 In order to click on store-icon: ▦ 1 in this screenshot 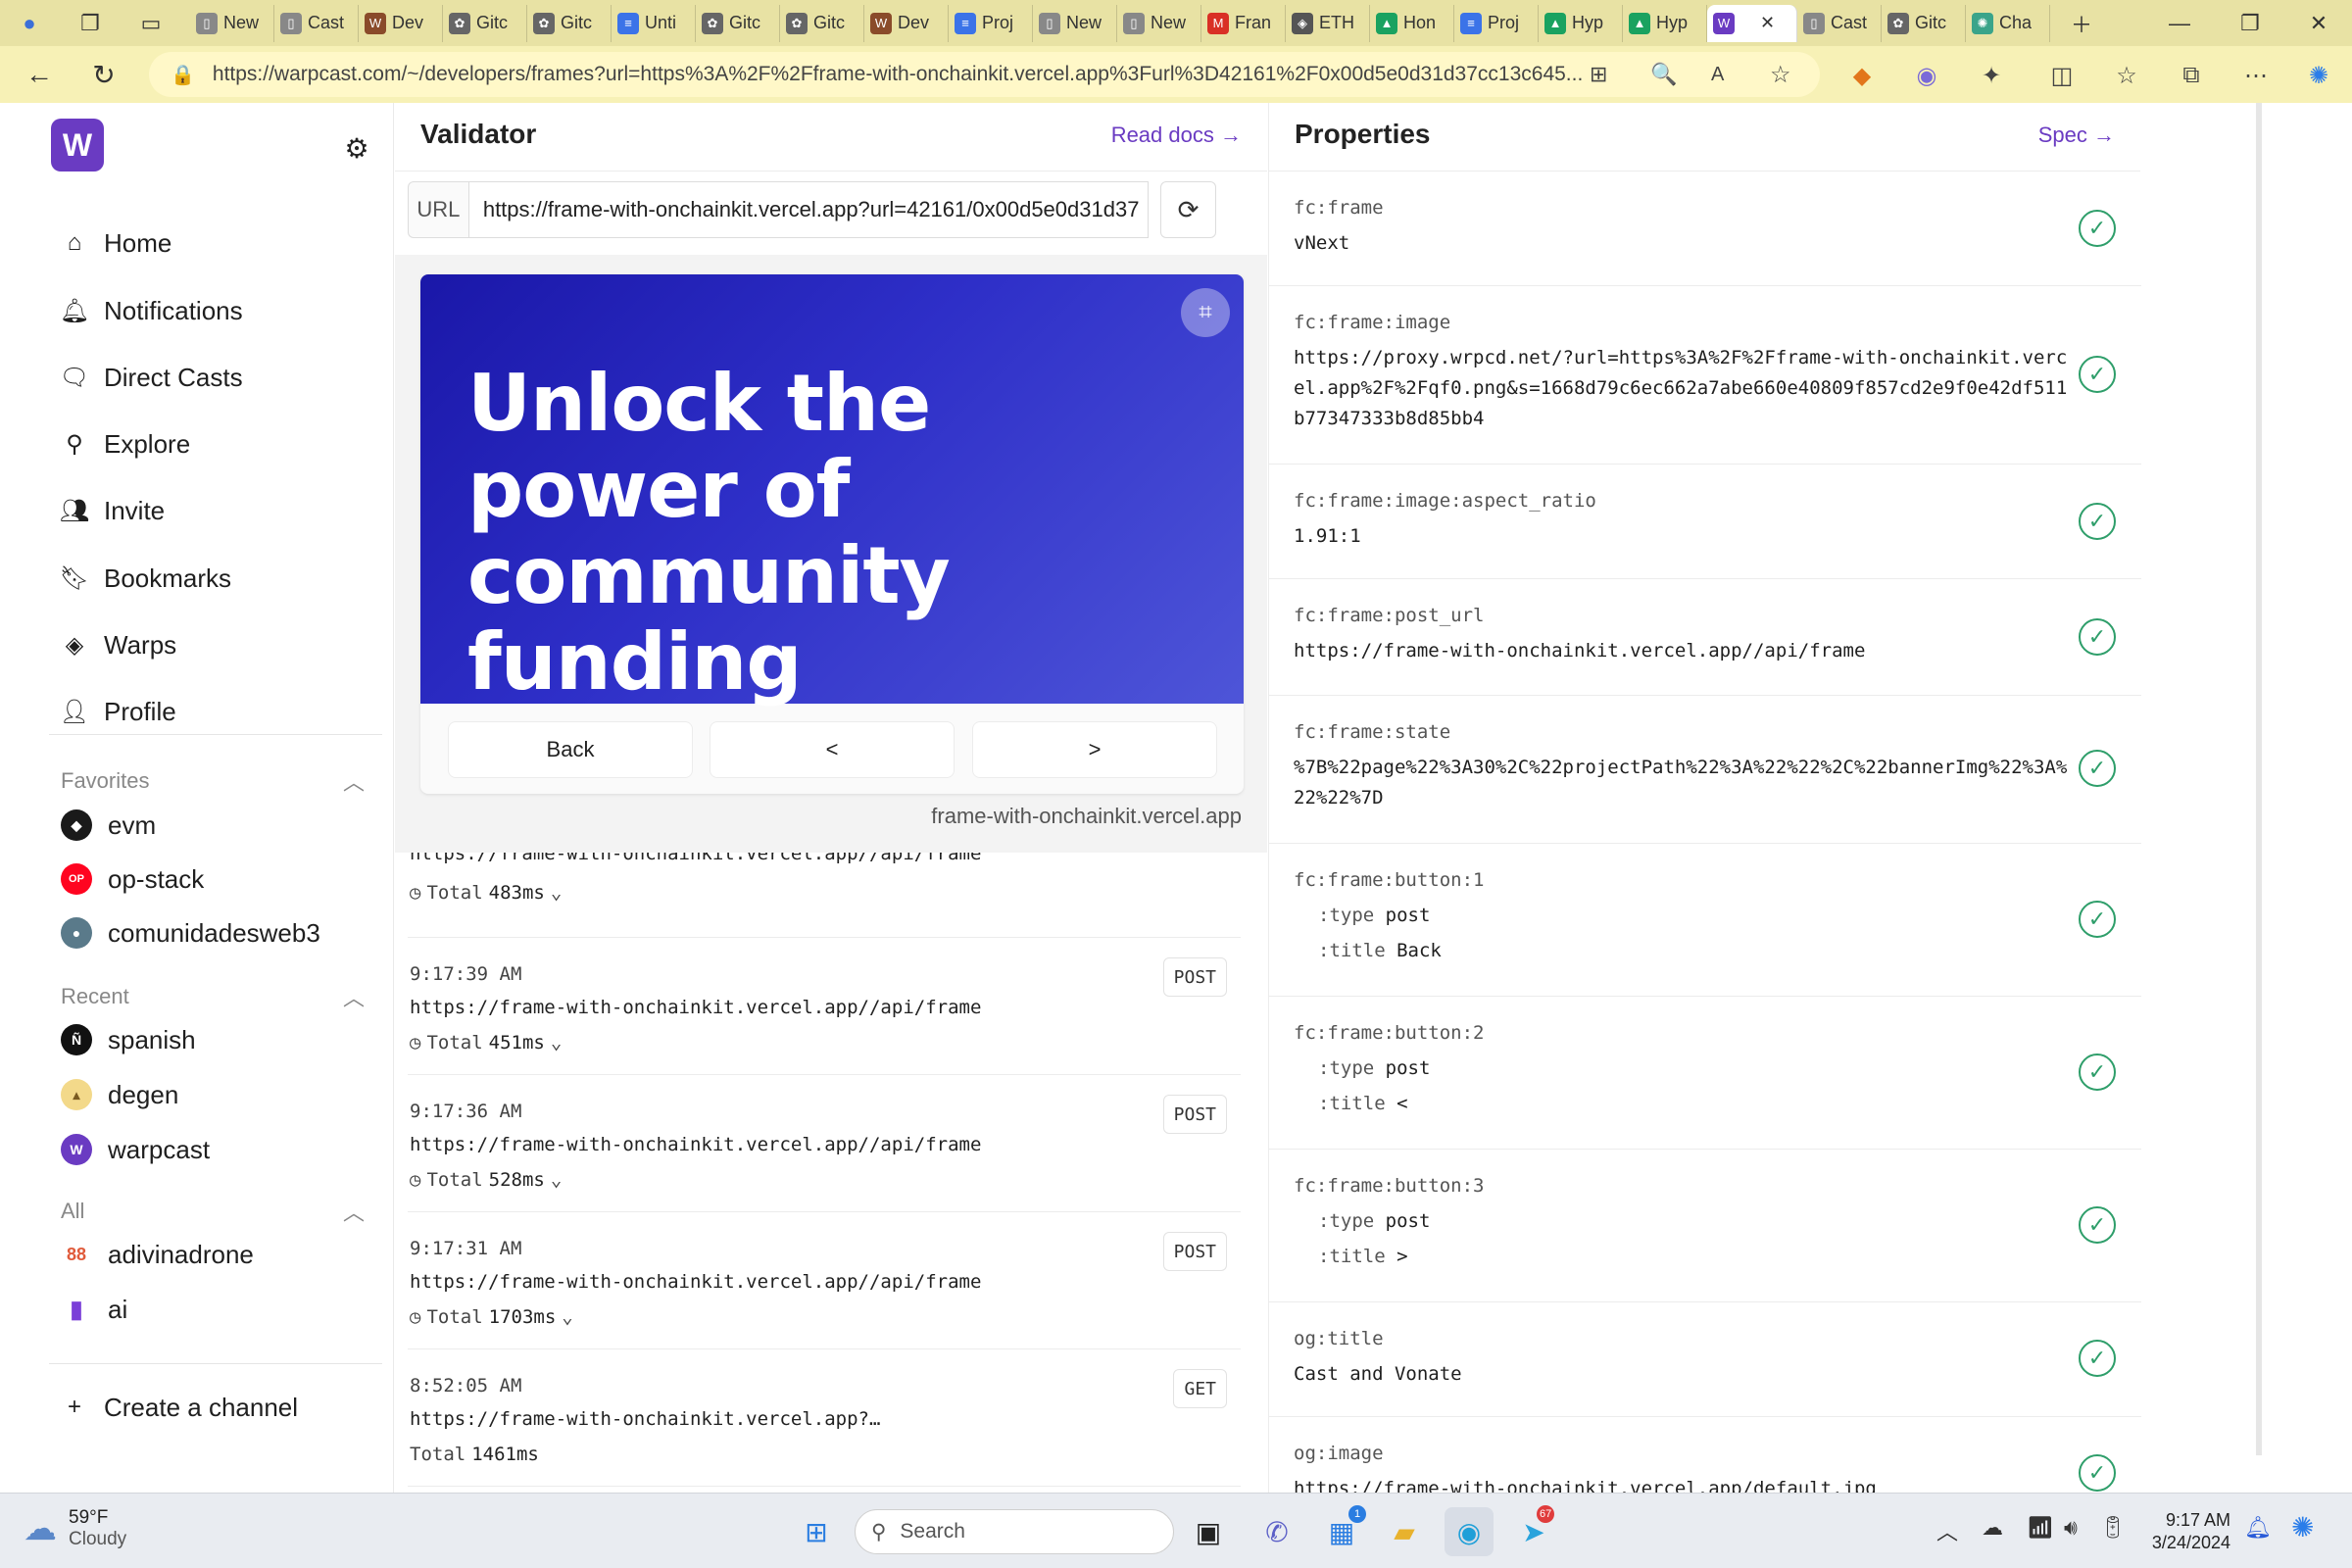, I will do `click(1341, 1530)`.